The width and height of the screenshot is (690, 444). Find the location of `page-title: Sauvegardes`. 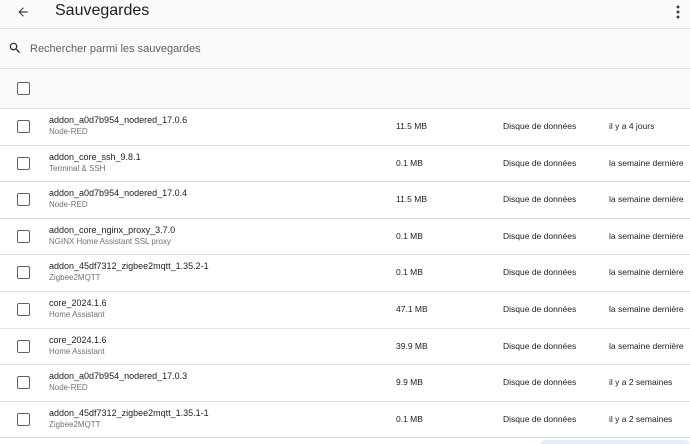

page-title: Sauvegardes is located at coordinates (102, 10).